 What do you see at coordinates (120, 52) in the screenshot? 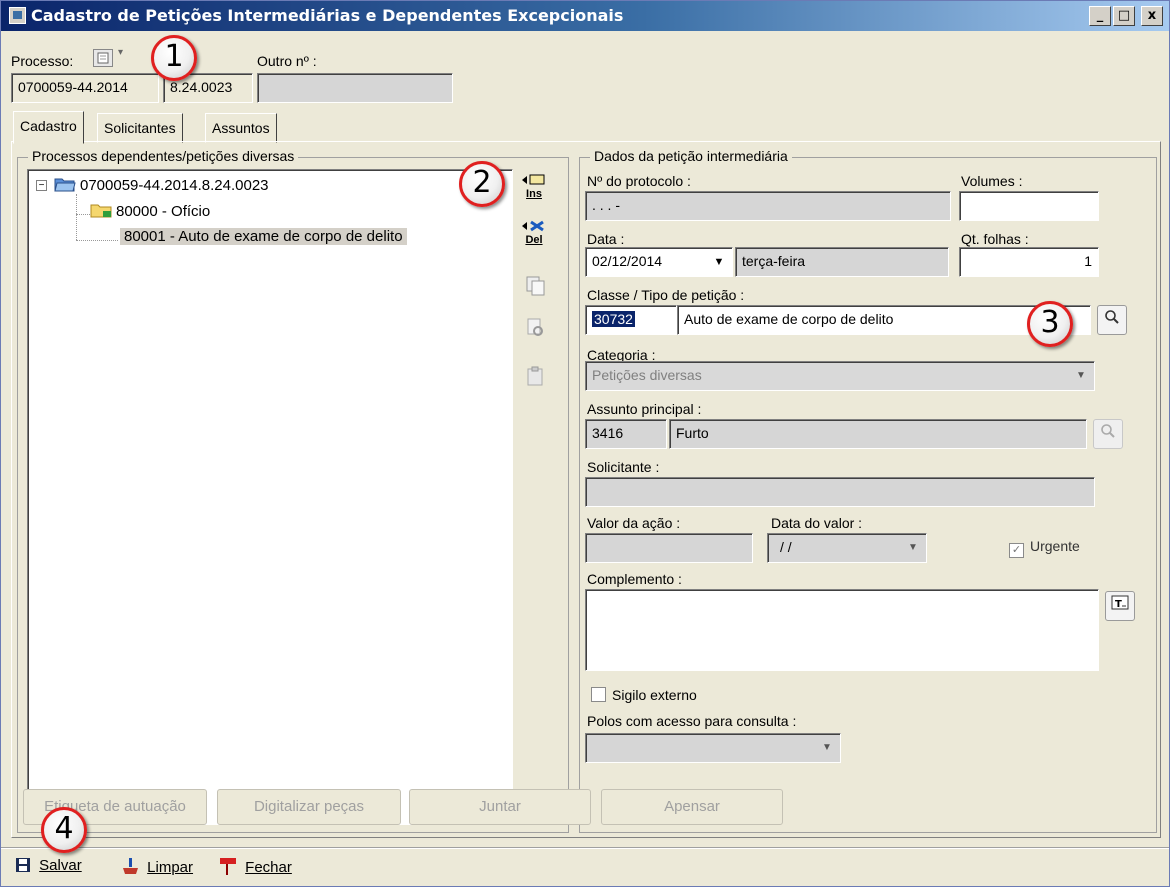
I see `dropdown-arrow-icon: ▾` at bounding box center [120, 52].